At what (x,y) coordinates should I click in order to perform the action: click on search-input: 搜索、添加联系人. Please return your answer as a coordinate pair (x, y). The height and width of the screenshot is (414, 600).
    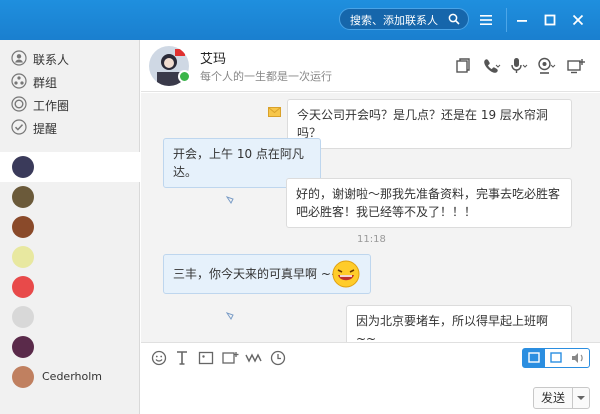
    Looking at the image, I should click on (394, 20).